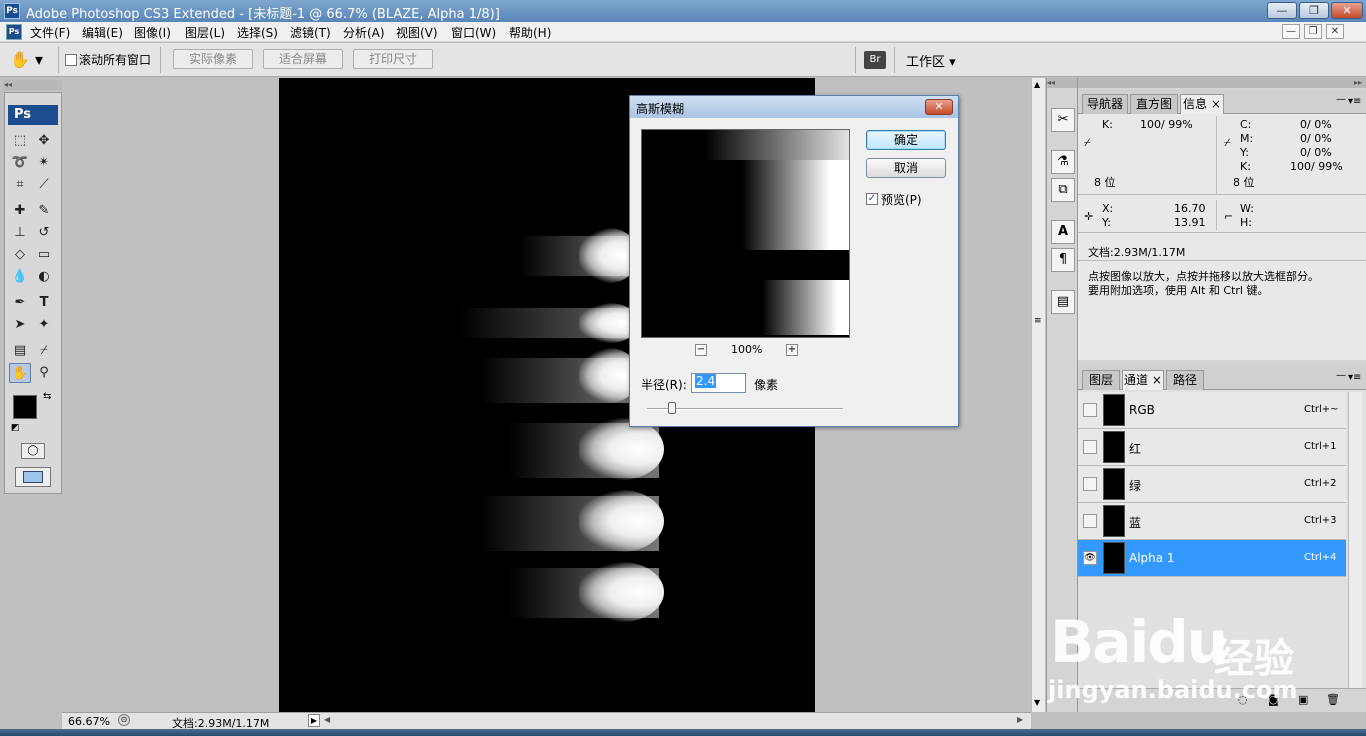 This screenshot has height=736, width=1366. I want to click on foreground-color-swatch, so click(25, 407).